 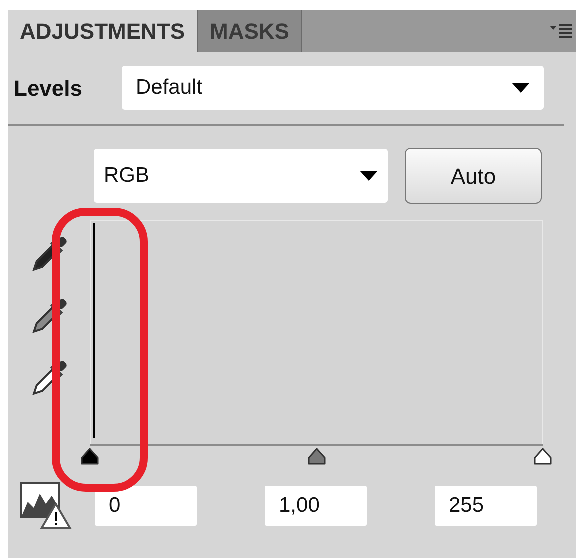 What do you see at coordinates (103, 31) in the screenshot?
I see `panel-tab: ADJUSTMENTS` at bounding box center [103, 31].